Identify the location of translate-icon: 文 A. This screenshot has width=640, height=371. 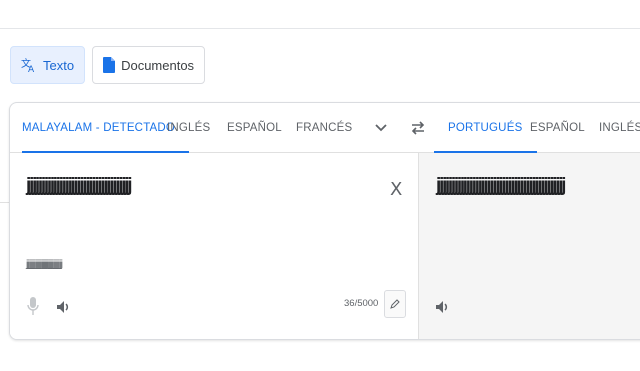
(29, 65).